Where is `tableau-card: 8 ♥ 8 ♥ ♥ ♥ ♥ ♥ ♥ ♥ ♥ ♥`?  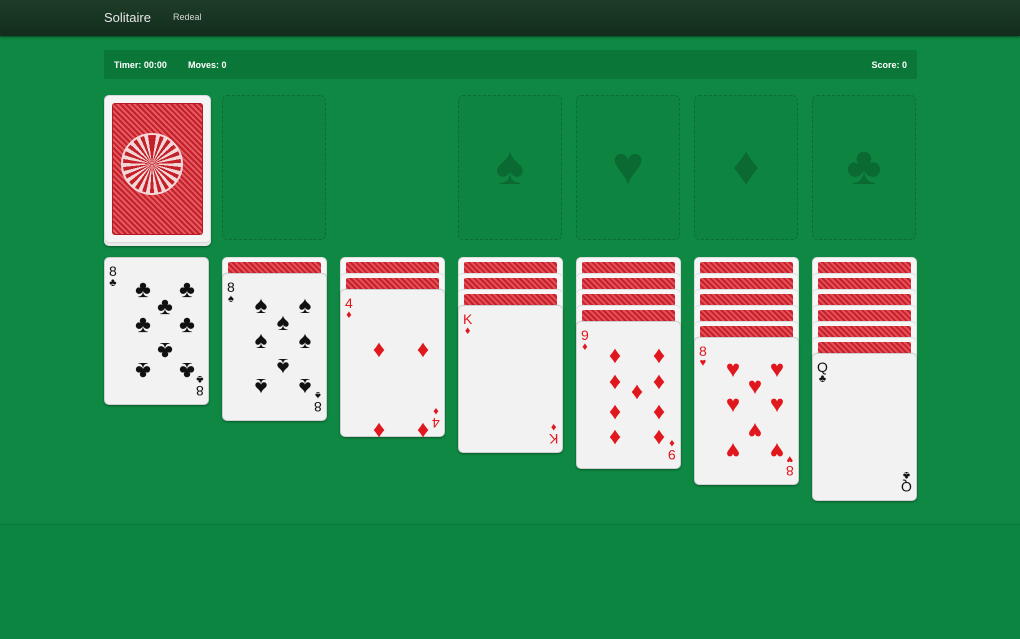 tableau-card: 8 ♥ 8 ♥ ♥ ♥ ♥ ♥ ♥ ♥ ♥ ♥ is located at coordinates (746, 411).